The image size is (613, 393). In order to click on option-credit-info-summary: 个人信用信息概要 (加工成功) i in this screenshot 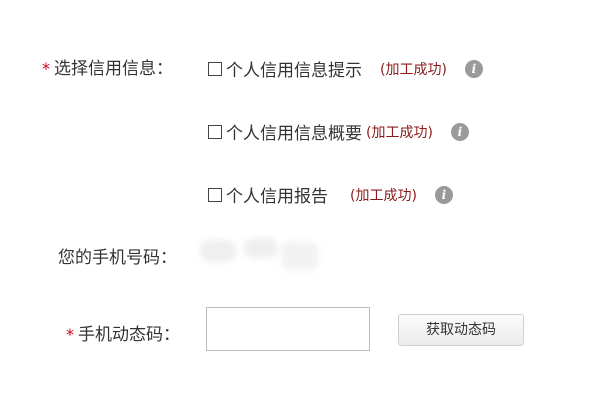, I will do `click(338, 131)`.